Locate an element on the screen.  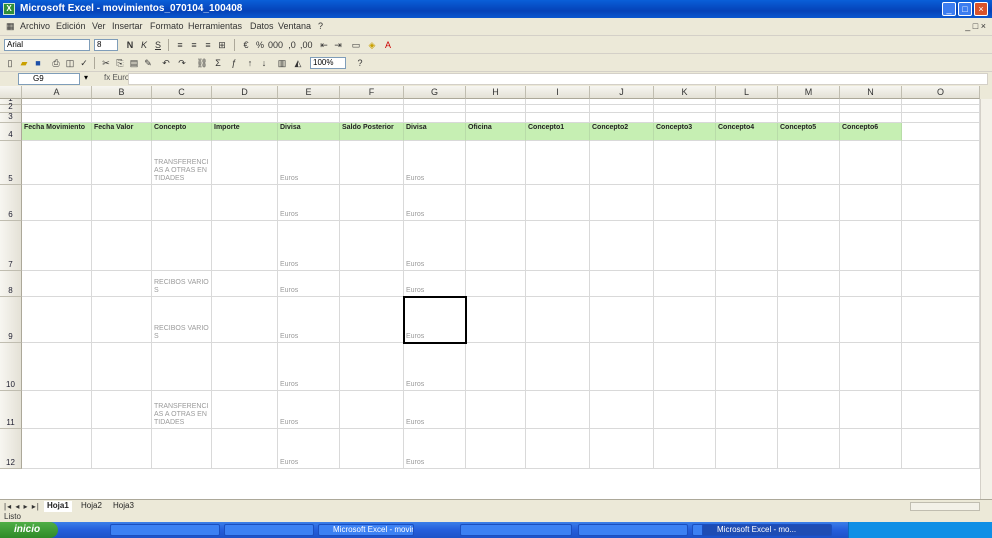
column-title-cell: Divisa is located at coordinates (309, 132).